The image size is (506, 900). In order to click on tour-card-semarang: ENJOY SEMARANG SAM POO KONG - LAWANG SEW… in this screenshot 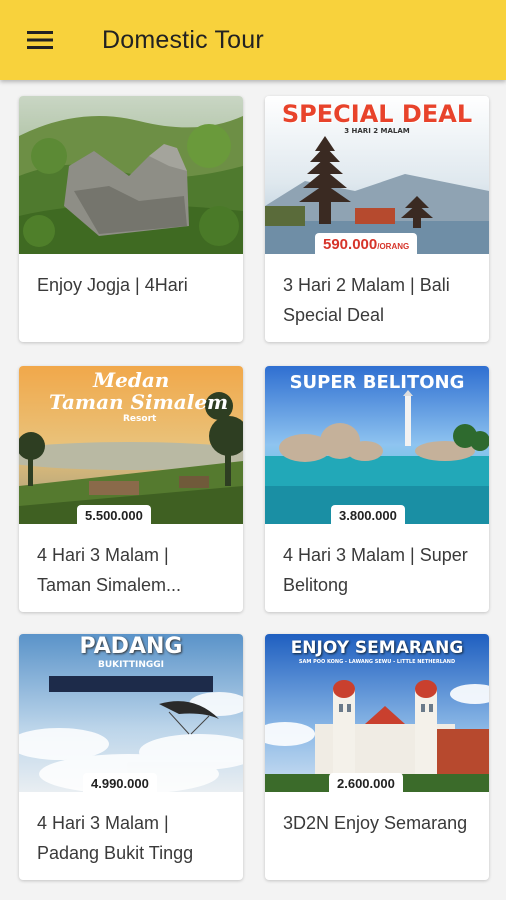, I will do `click(377, 757)`.